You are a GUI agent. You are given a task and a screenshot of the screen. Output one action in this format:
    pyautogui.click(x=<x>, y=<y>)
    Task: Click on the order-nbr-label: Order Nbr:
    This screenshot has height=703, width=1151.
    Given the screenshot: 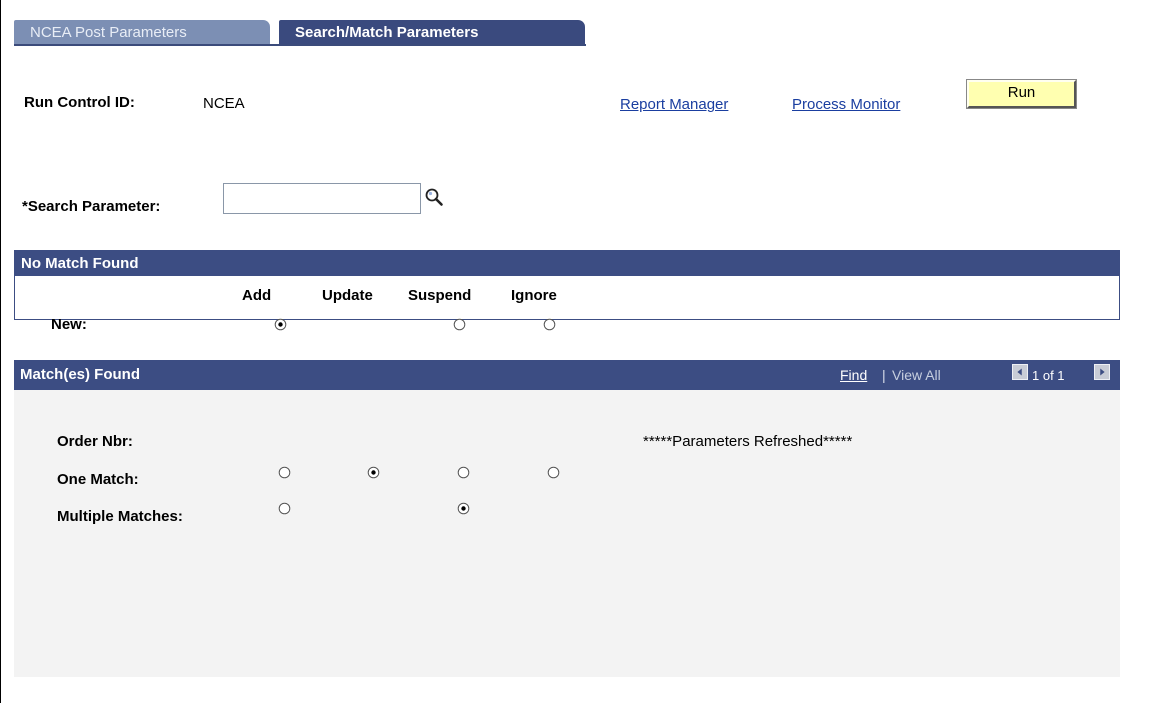 What is the action you would take?
    pyautogui.click(x=95, y=441)
    